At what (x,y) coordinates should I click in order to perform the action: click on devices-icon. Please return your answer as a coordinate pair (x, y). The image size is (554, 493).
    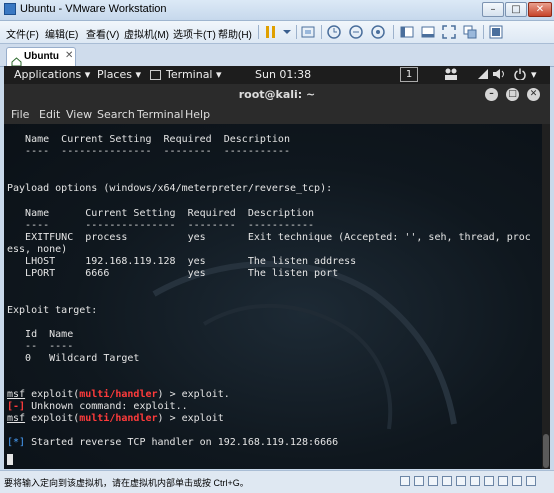
    Looking at the image, I should click on (517, 481).